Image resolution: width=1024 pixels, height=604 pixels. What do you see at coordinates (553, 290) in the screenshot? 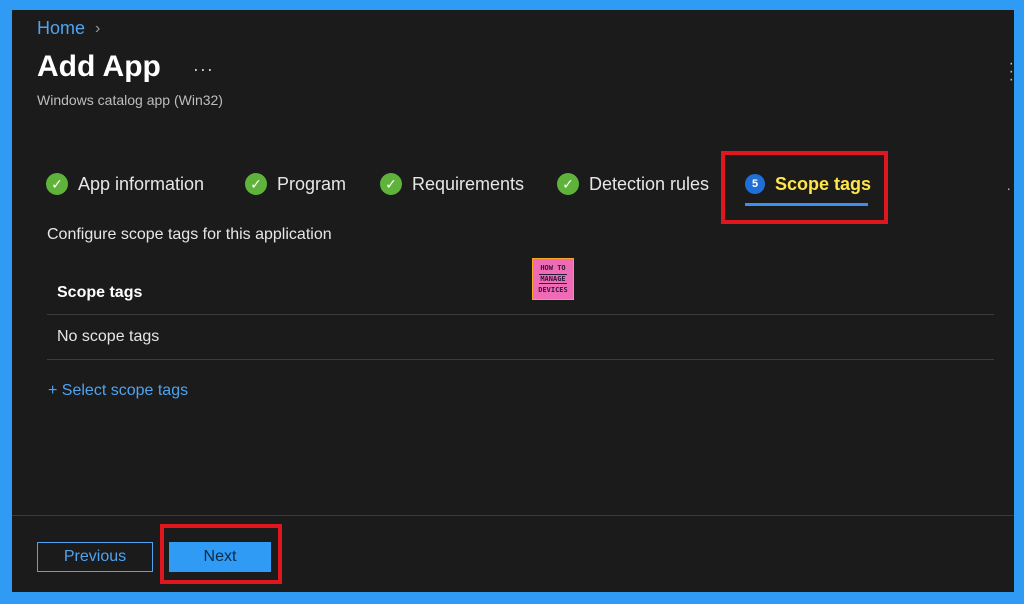
I see `logo-text-line3: DEVICES` at bounding box center [553, 290].